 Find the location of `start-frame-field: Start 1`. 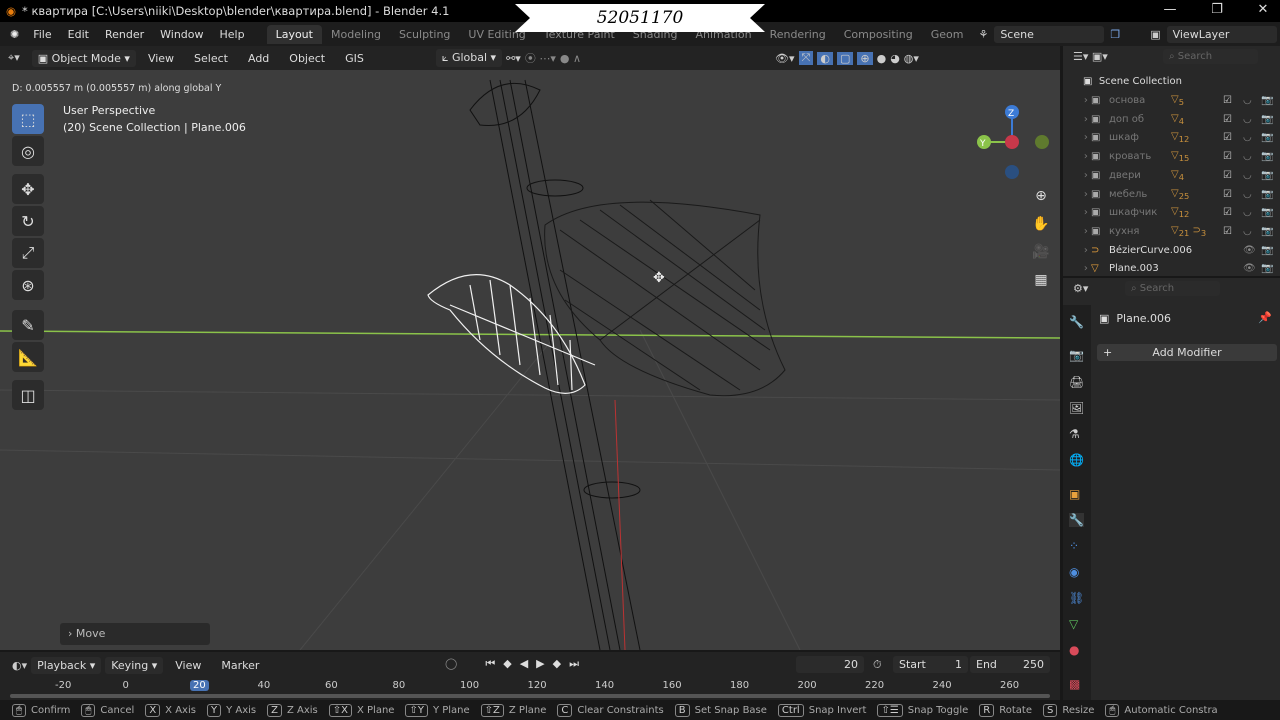

start-frame-field: Start 1 is located at coordinates (930, 664).